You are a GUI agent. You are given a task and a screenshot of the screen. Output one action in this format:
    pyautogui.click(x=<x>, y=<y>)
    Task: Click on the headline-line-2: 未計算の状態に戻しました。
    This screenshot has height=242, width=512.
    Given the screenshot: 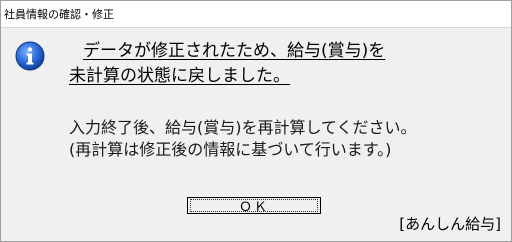 What is the action you would take?
    pyautogui.click(x=179, y=76)
    